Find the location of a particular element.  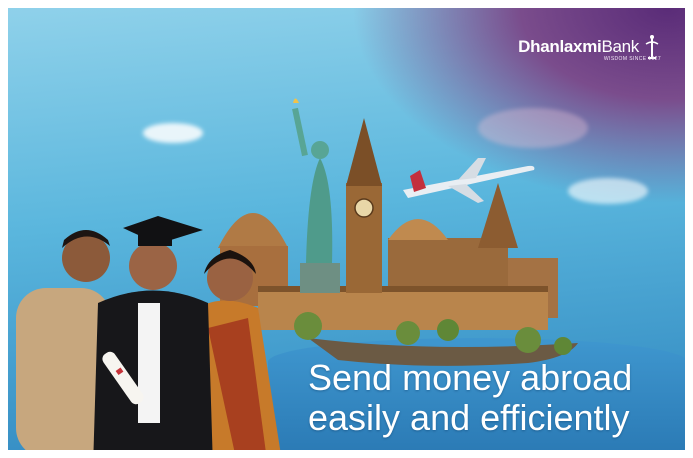

graduate is located at coordinates (153, 333).